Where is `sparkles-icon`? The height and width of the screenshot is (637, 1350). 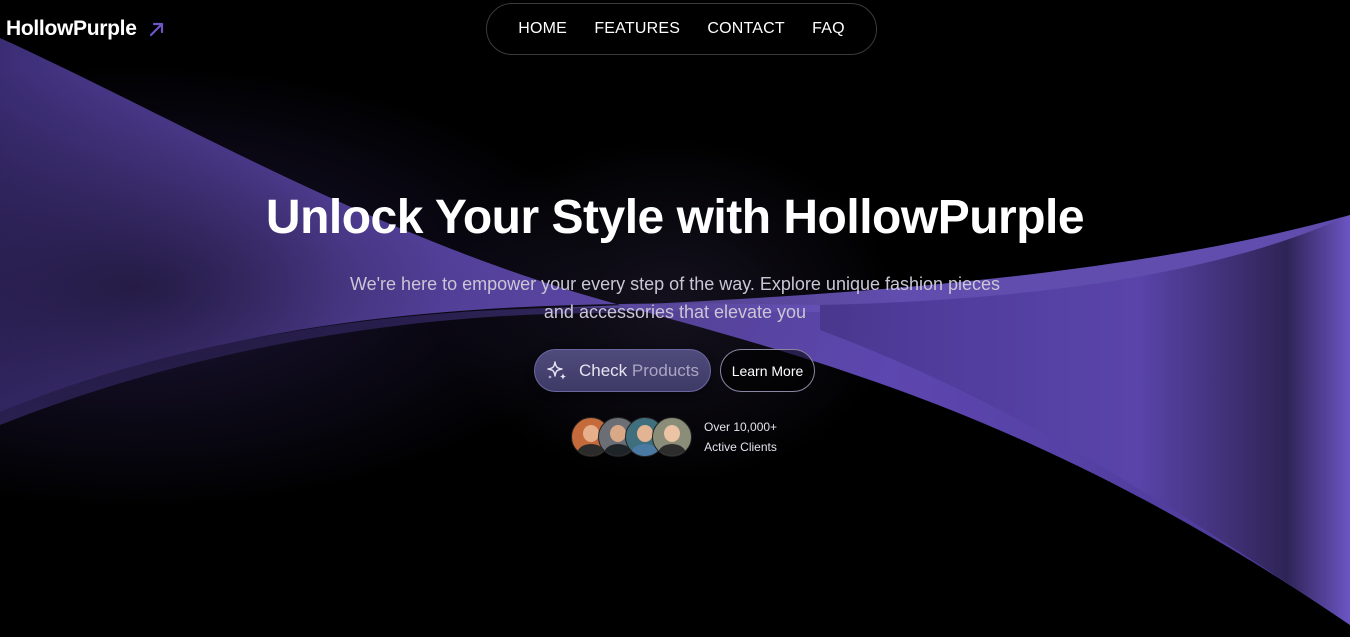 sparkles-icon is located at coordinates (557, 371).